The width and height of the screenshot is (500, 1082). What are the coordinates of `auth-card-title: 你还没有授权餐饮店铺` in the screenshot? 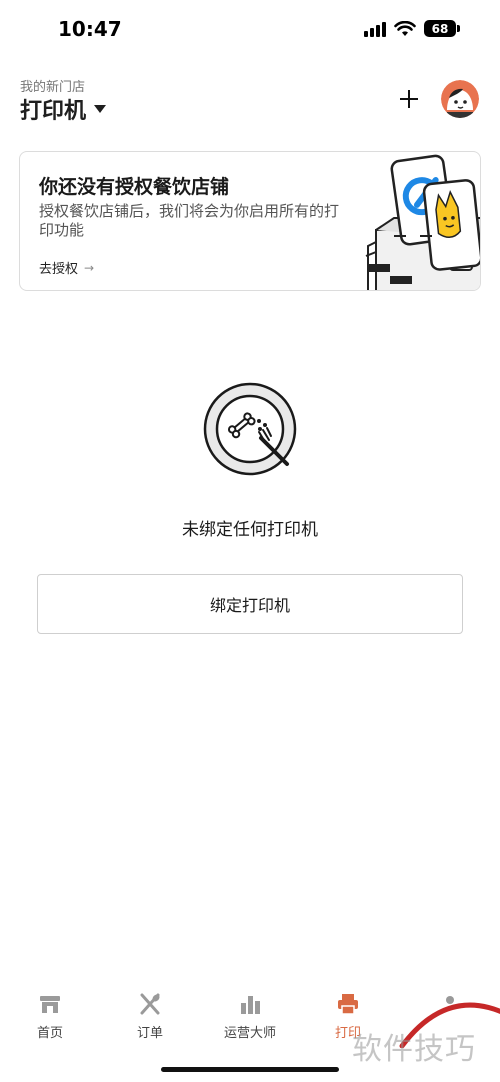 It's located at (134, 187).